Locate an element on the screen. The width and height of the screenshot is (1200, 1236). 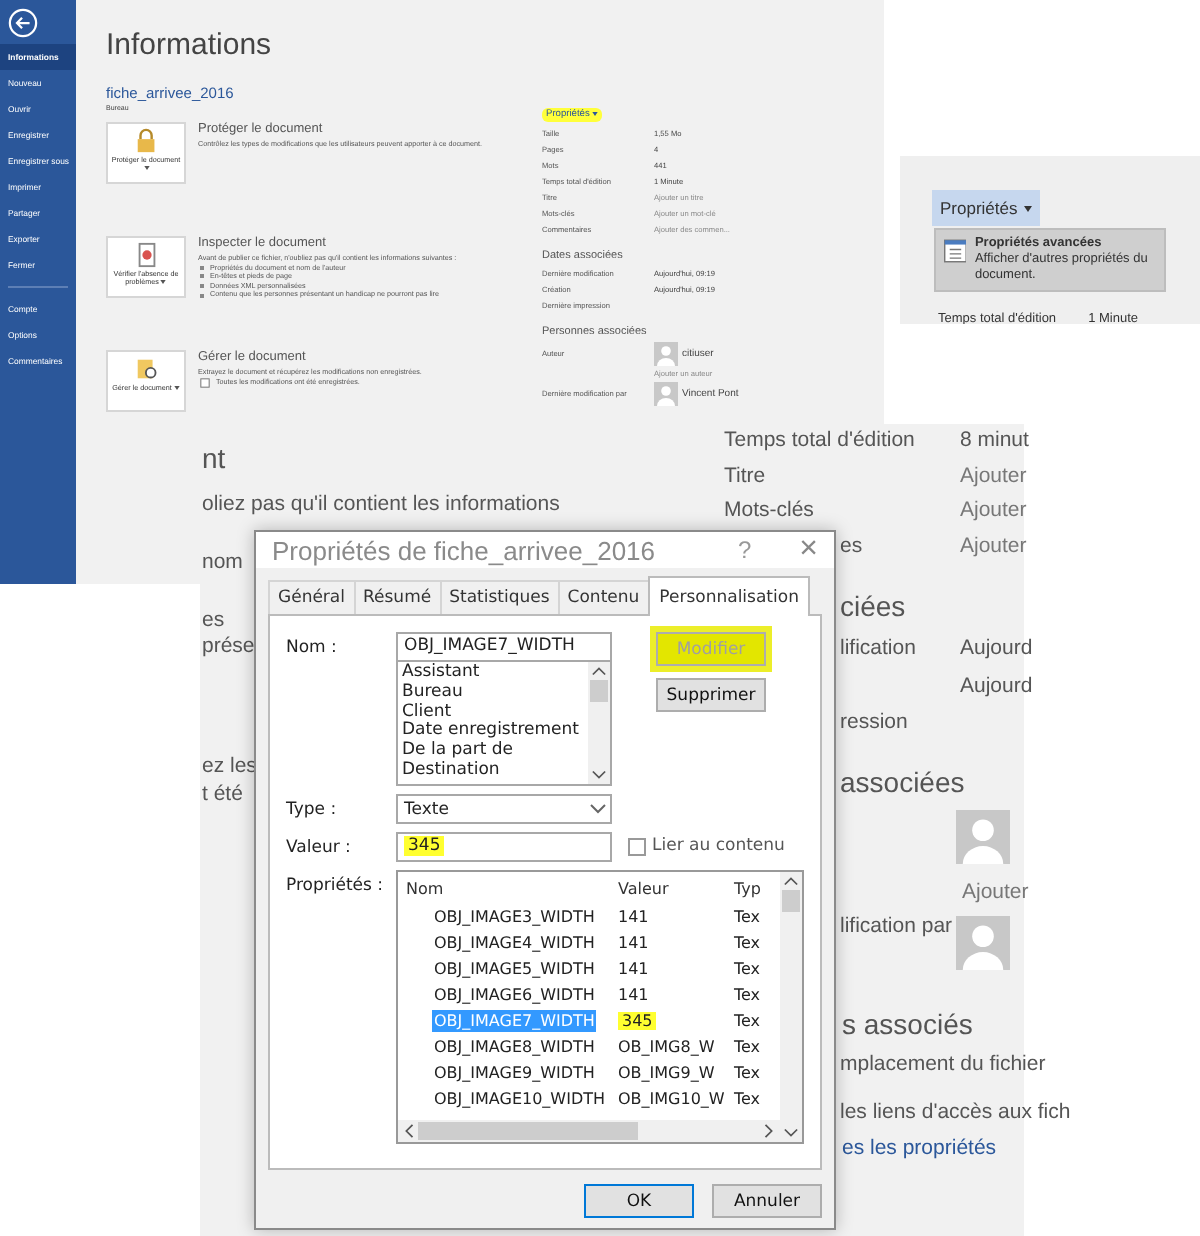
property-text: lification is located at coordinates (878, 649).